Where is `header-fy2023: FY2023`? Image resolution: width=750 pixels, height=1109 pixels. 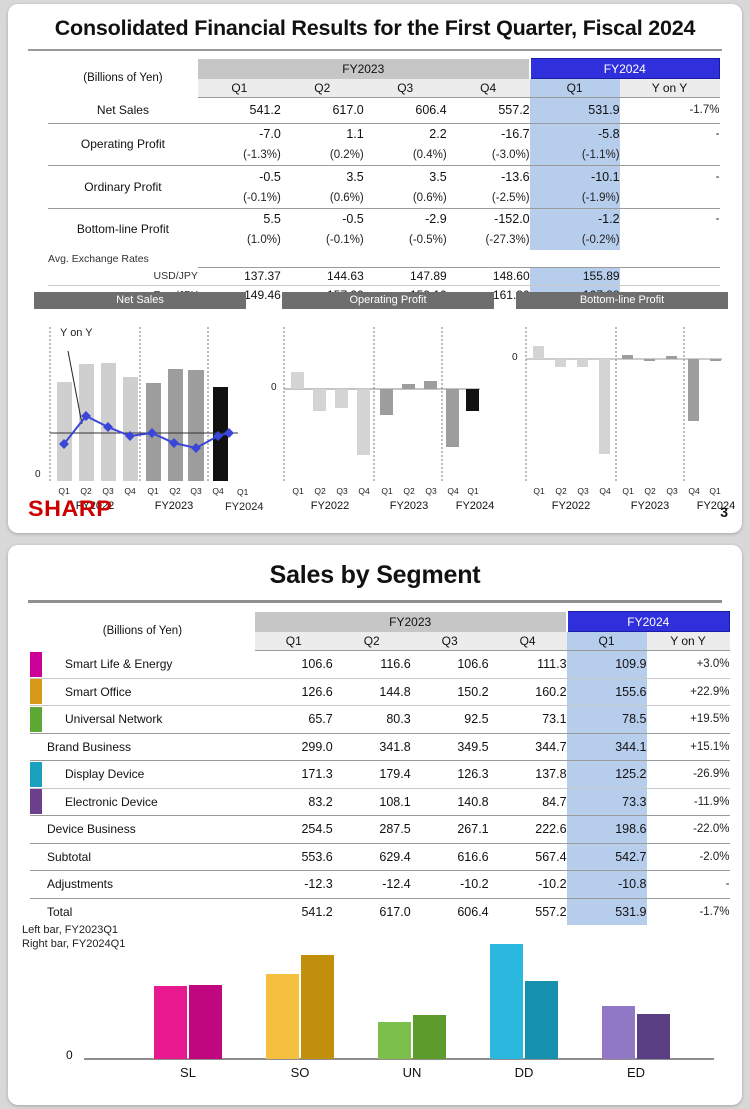
header-fy2023: FY2023 is located at coordinates (364, 68).